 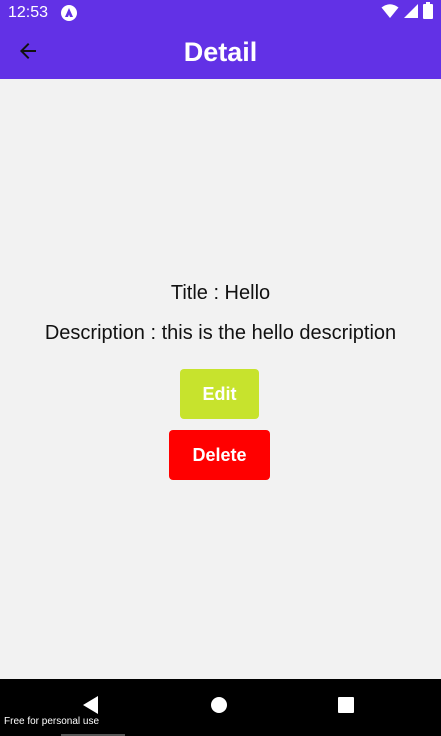 What do you see at coordinates (28, 12) in the screenshot?
I see `status-time: 12:53` at bounding box center [28, 12].